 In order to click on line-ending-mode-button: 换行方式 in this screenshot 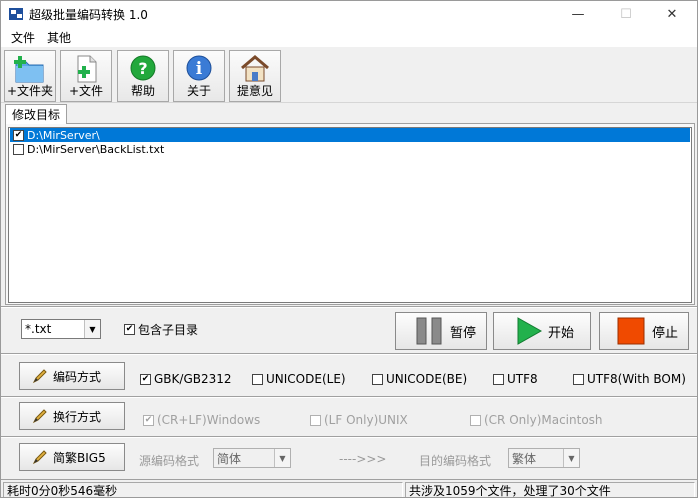, I will do `click(72, 416)`.